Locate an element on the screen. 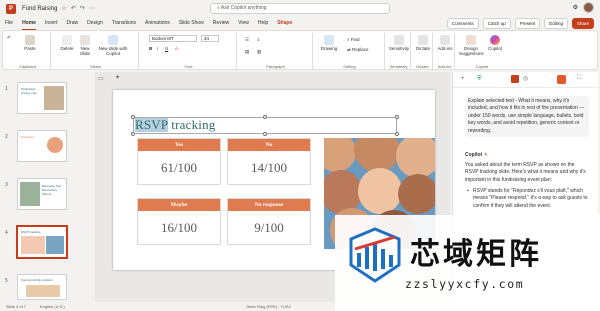 The image size is (600, 311). bullets-button: ☰ is located at coordinates (247, 39).